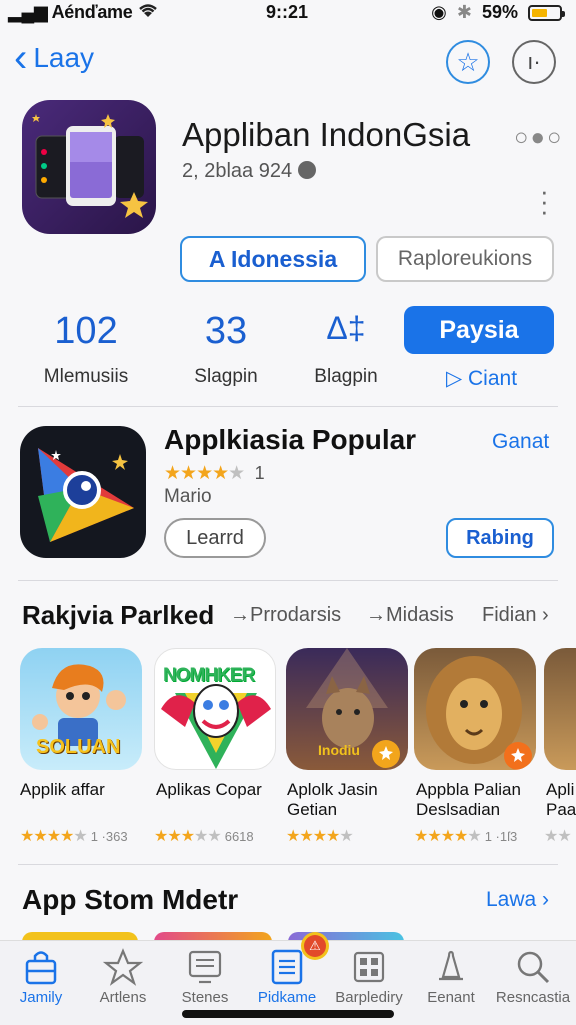 This screenshot has width=576, height=1025. I want to click on signal-icon: ▂▄▆, so click(28, 12).